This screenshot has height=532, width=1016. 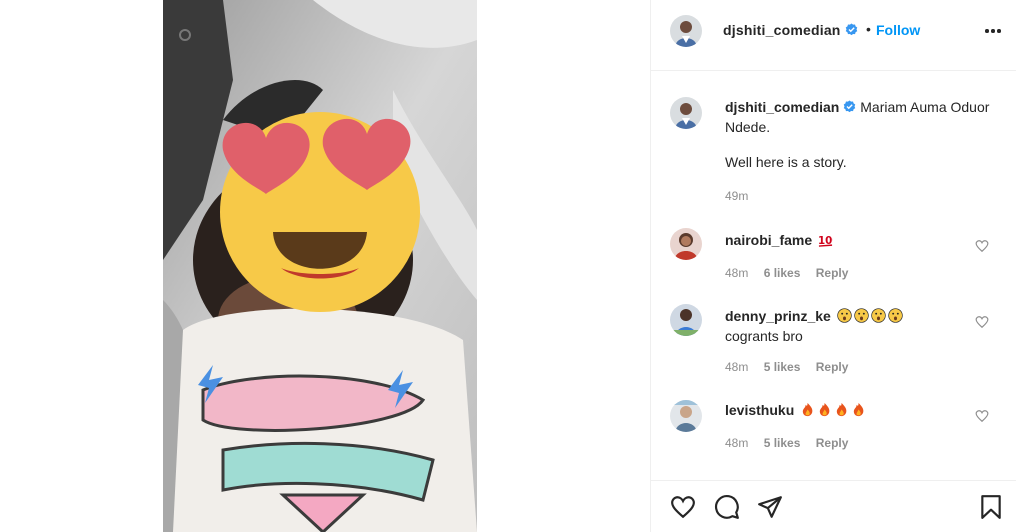 I want to click on author-username-text: djshiti_comedian, so click(x=782, y=30).